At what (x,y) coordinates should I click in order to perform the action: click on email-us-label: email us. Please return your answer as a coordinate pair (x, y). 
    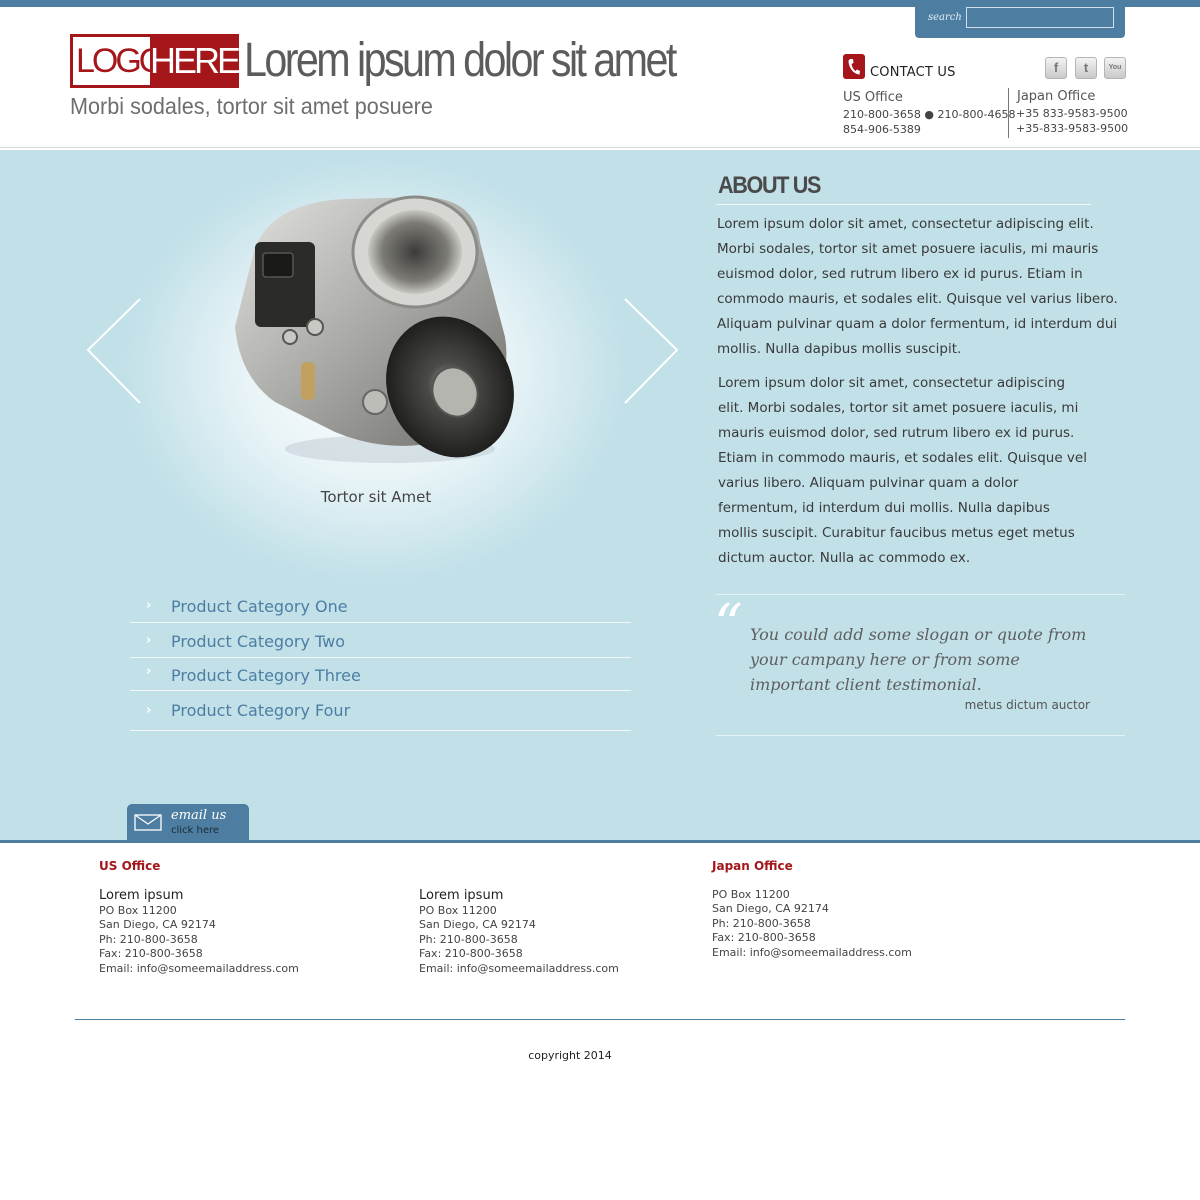
    Looking at the image, I should click on (199, 815).